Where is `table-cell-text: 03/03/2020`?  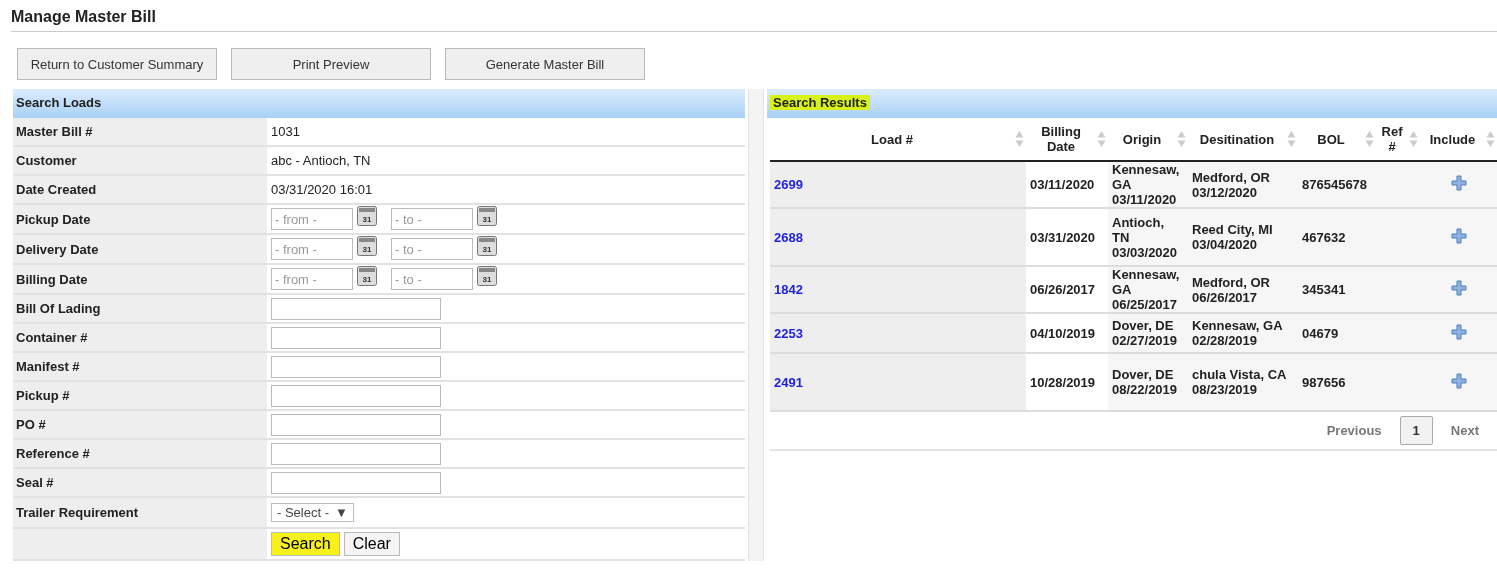 table-cell-text: 03/03/2020 is located at coordinates (1145, 252).